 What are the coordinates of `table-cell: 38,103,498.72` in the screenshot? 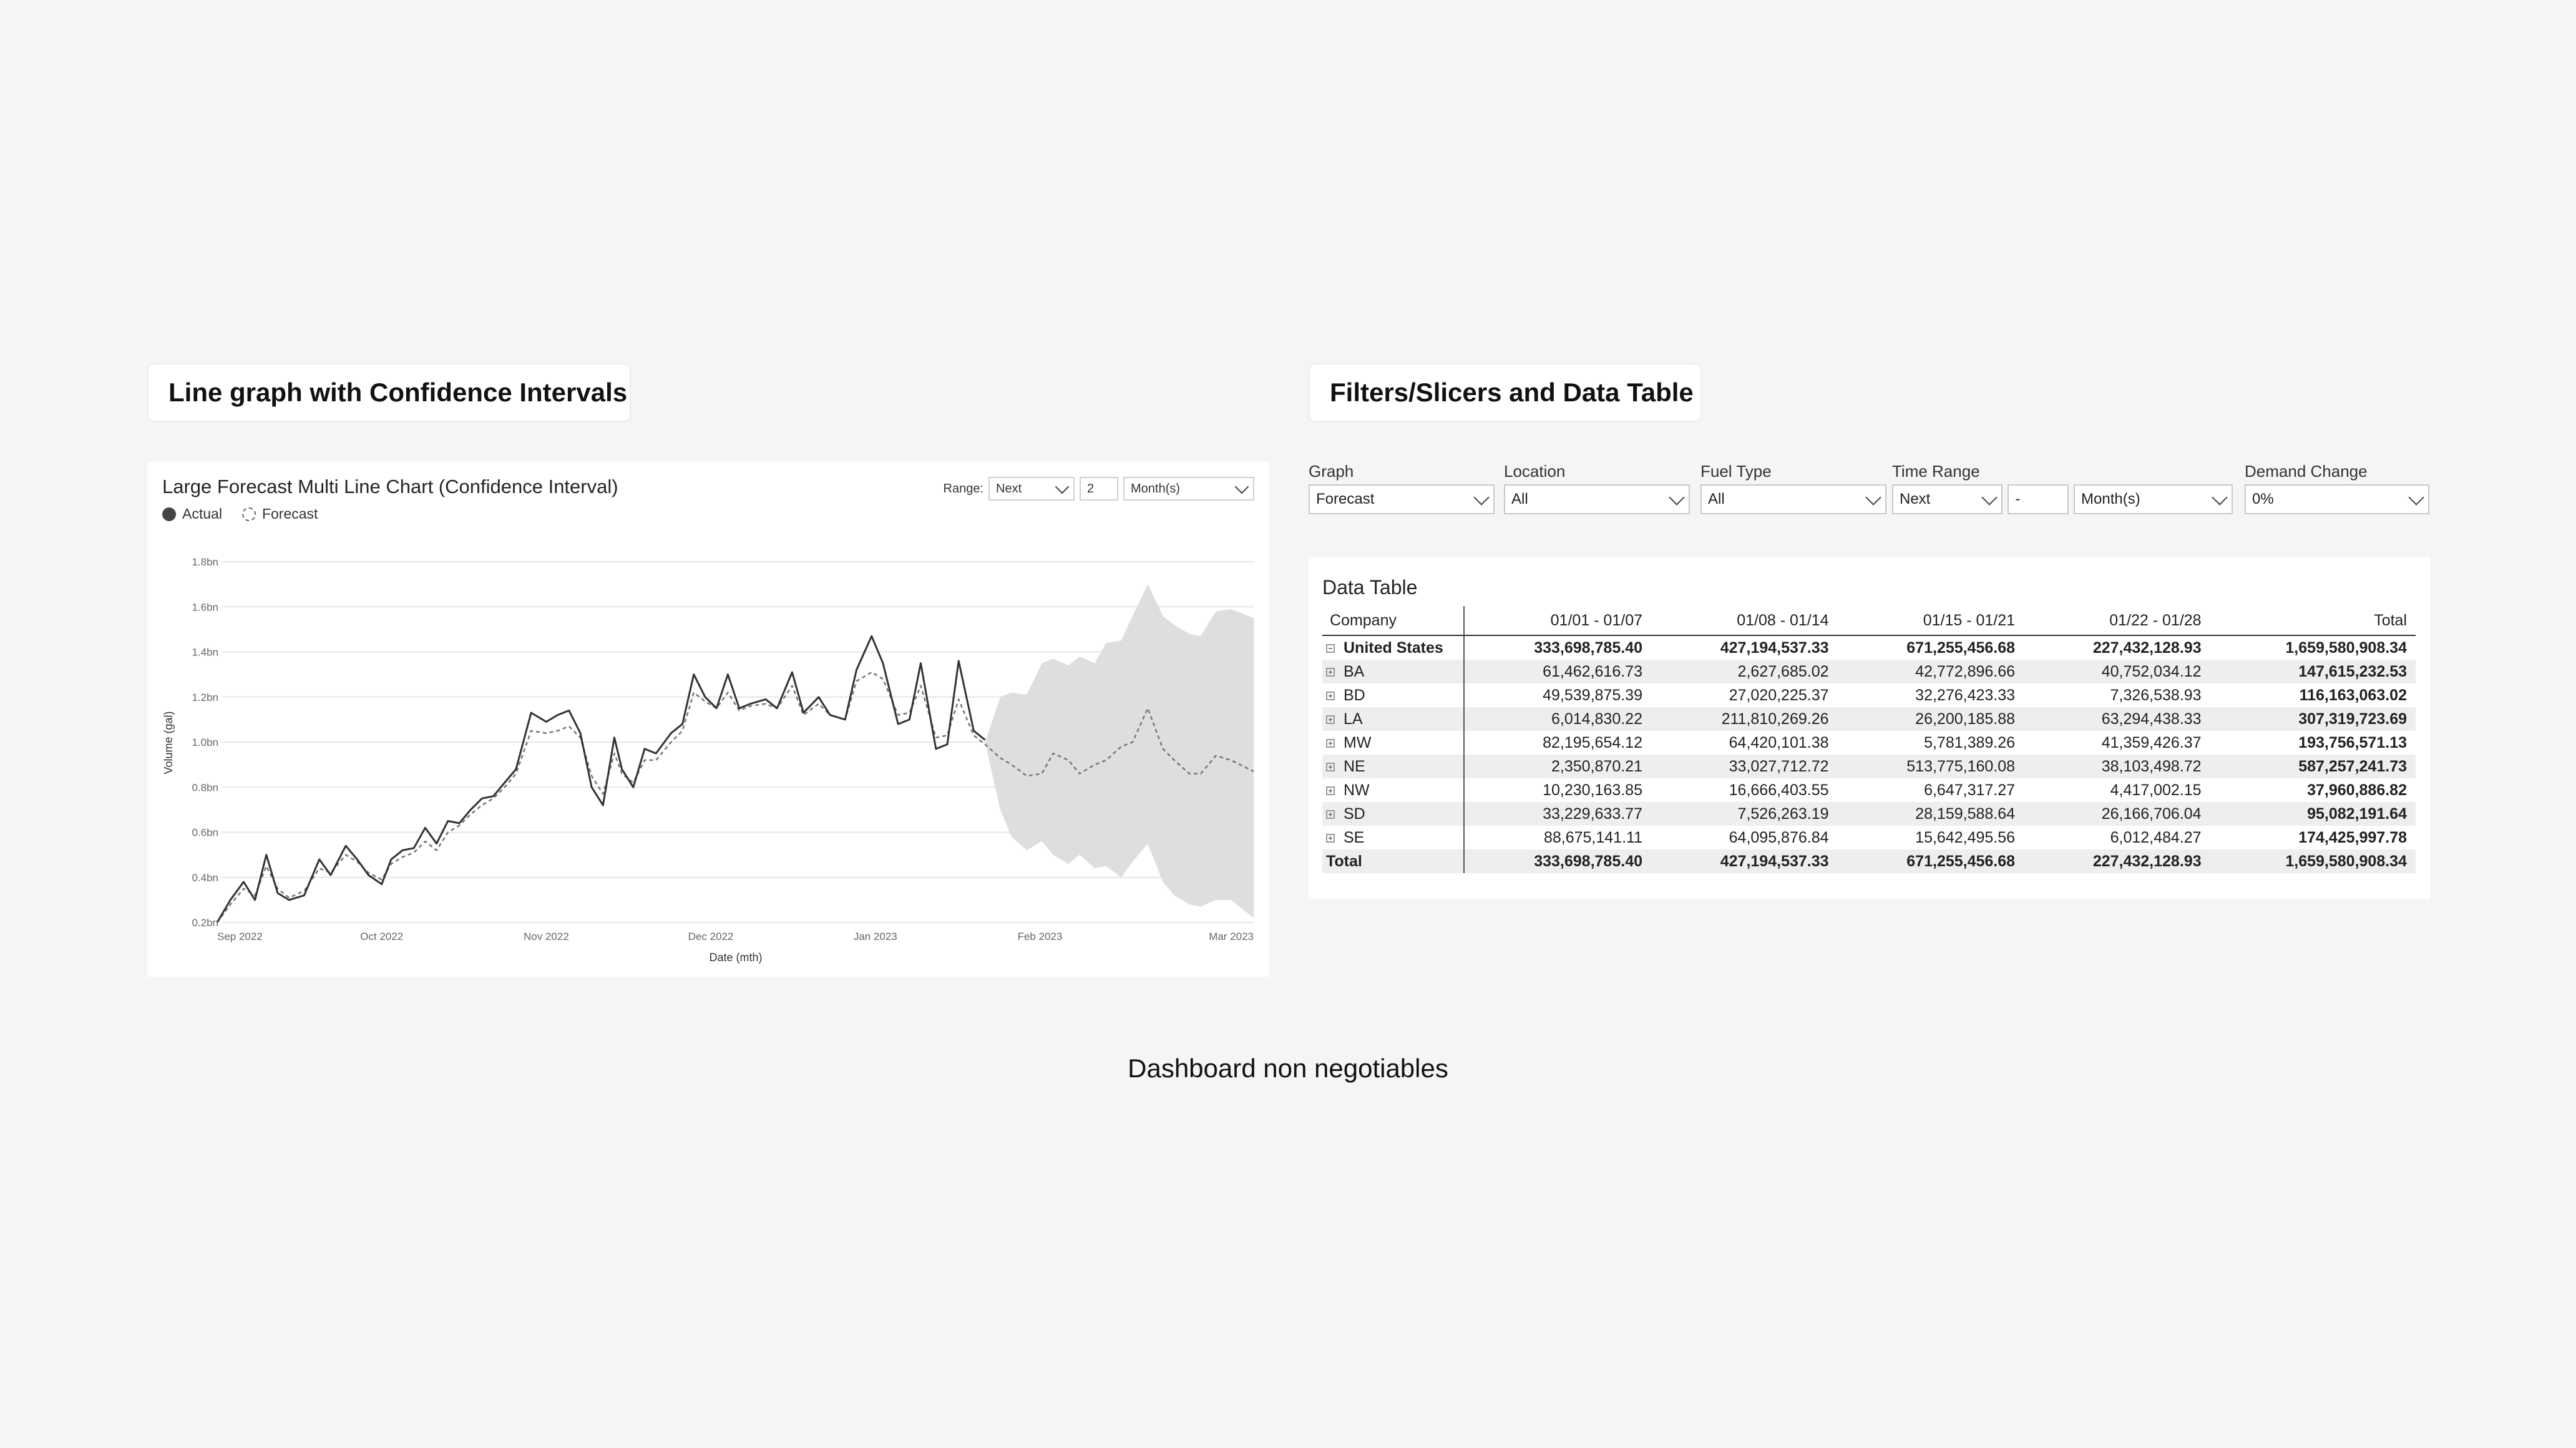 It's located at (2117, 766).